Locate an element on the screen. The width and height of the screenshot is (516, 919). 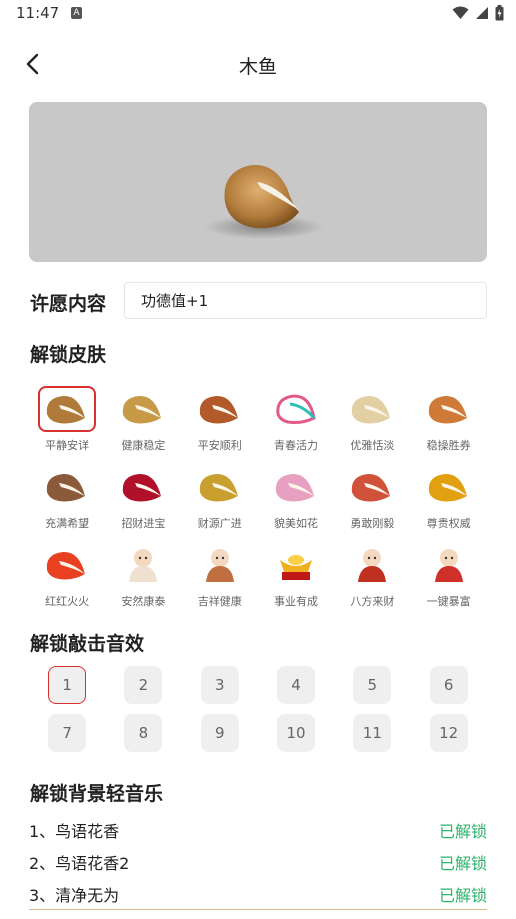
battery-icon is located at coordinates (499, 13).